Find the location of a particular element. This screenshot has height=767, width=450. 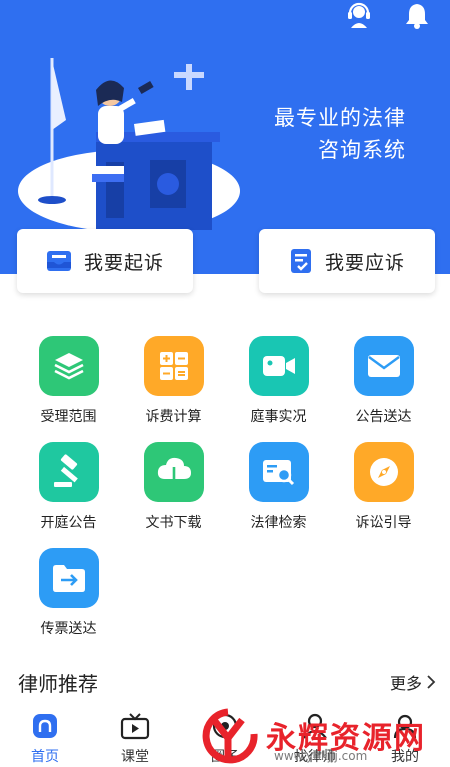

chevron-right-icon is located at coordinates (431, 682).